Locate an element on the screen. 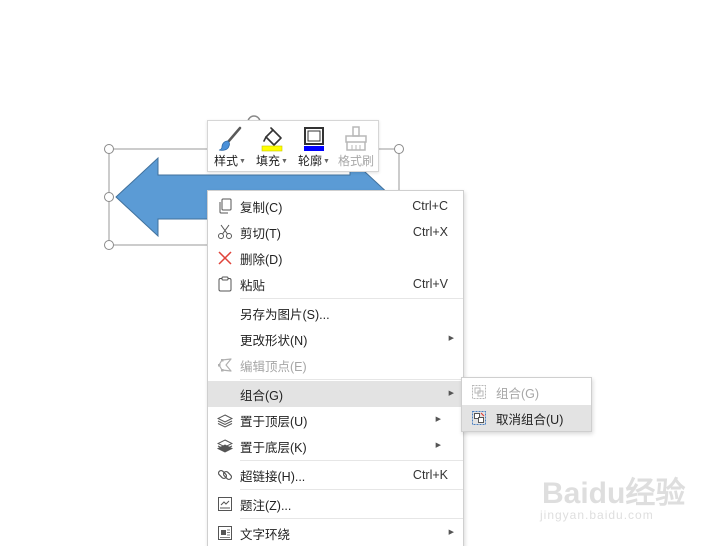 The image size is (706, 546). menu-item-text-wrap: 文字环绕 ▶ is located at coordinates (335, 533).